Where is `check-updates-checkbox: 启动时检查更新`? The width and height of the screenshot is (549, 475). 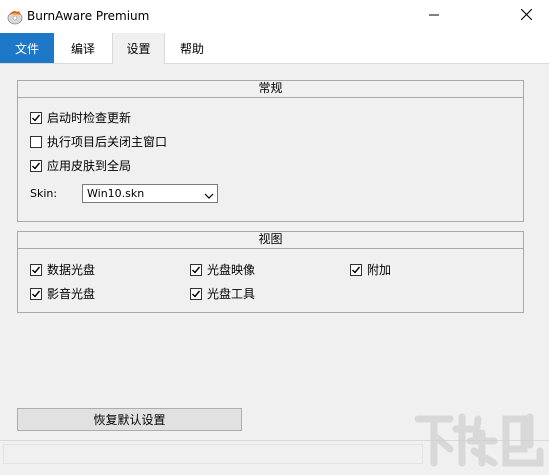 check-updates-checkbox: 启动时检查更新 is located at coordinates (80, 117).